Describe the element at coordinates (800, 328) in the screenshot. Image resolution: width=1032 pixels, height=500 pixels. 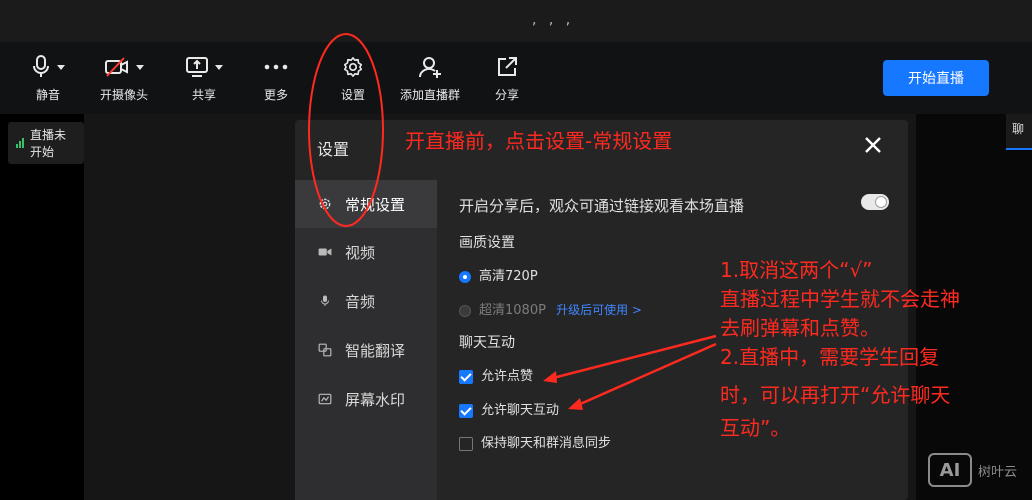
I see `annotation-line: 去刷弹幕和点赞。` at that location.